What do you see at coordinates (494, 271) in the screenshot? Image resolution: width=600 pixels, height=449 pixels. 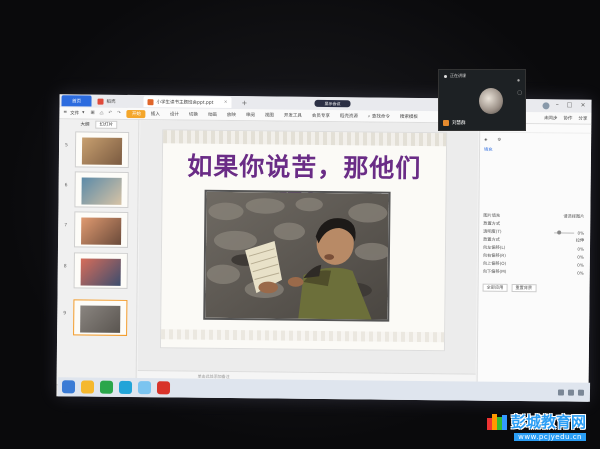 I see `property-label: 向下偏移(M)` at bounding box center [494, 271].